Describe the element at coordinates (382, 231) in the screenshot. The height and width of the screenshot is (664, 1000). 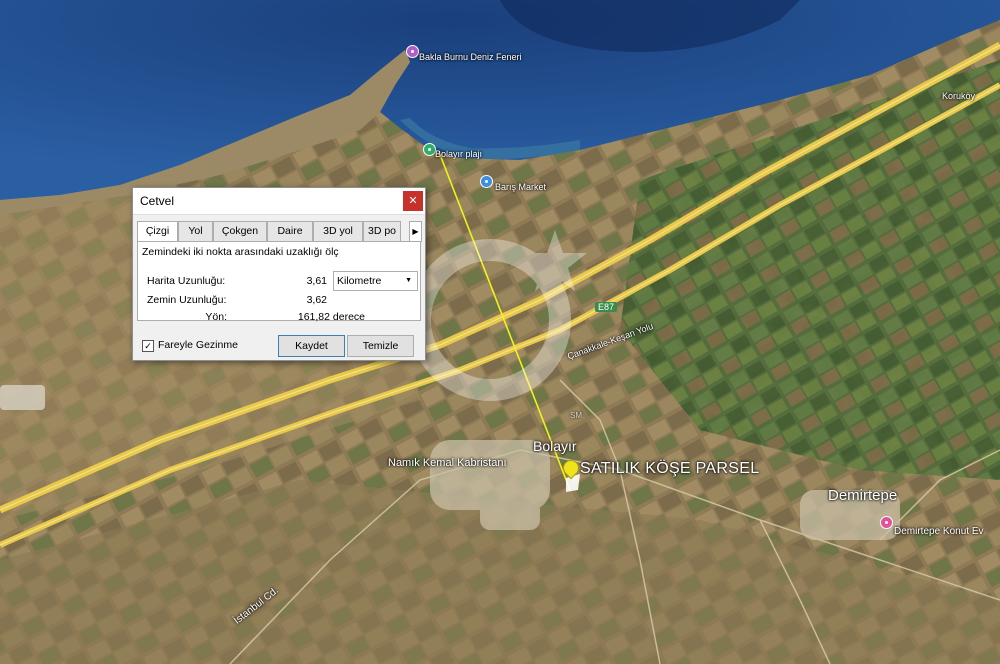
I see `tab-3d-polygon: 3D po` at that location.